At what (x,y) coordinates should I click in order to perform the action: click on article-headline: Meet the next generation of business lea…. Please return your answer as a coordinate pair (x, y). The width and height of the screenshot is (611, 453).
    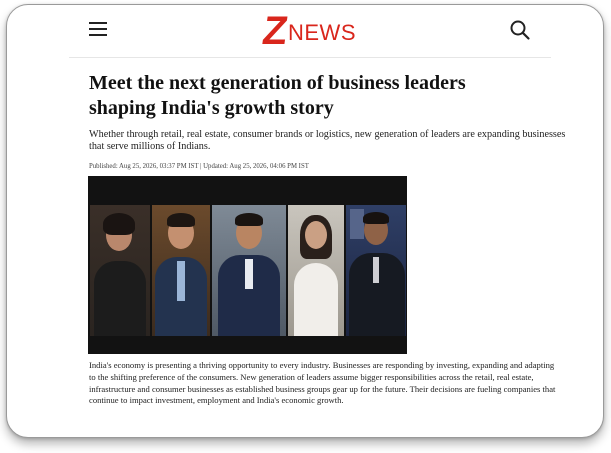
    Looking at the image, I should click on (277, 95).